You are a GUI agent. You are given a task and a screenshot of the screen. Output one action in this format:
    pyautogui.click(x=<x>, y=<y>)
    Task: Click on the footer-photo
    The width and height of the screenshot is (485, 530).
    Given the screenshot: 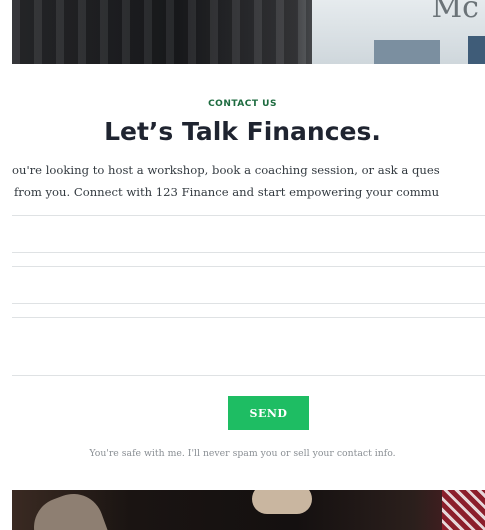 What is the action you would take?
    pyautogui.click(x=248, y=510)
    